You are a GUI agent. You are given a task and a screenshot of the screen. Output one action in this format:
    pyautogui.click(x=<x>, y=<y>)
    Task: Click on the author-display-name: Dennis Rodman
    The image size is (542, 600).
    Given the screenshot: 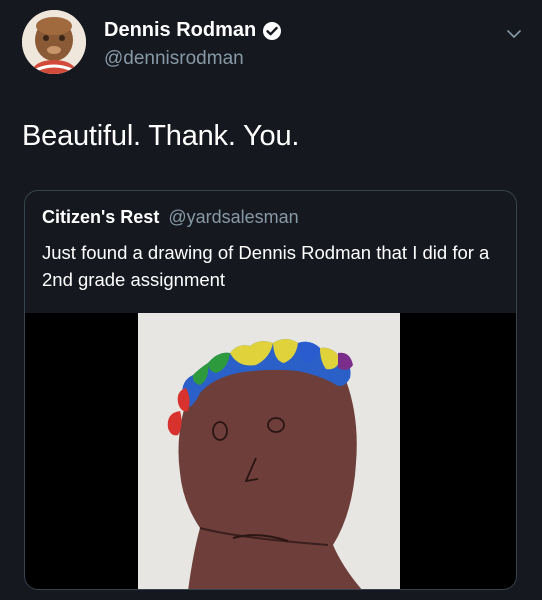 What is the action you would take?
    pyautogui.click(x=180, y=30)
    